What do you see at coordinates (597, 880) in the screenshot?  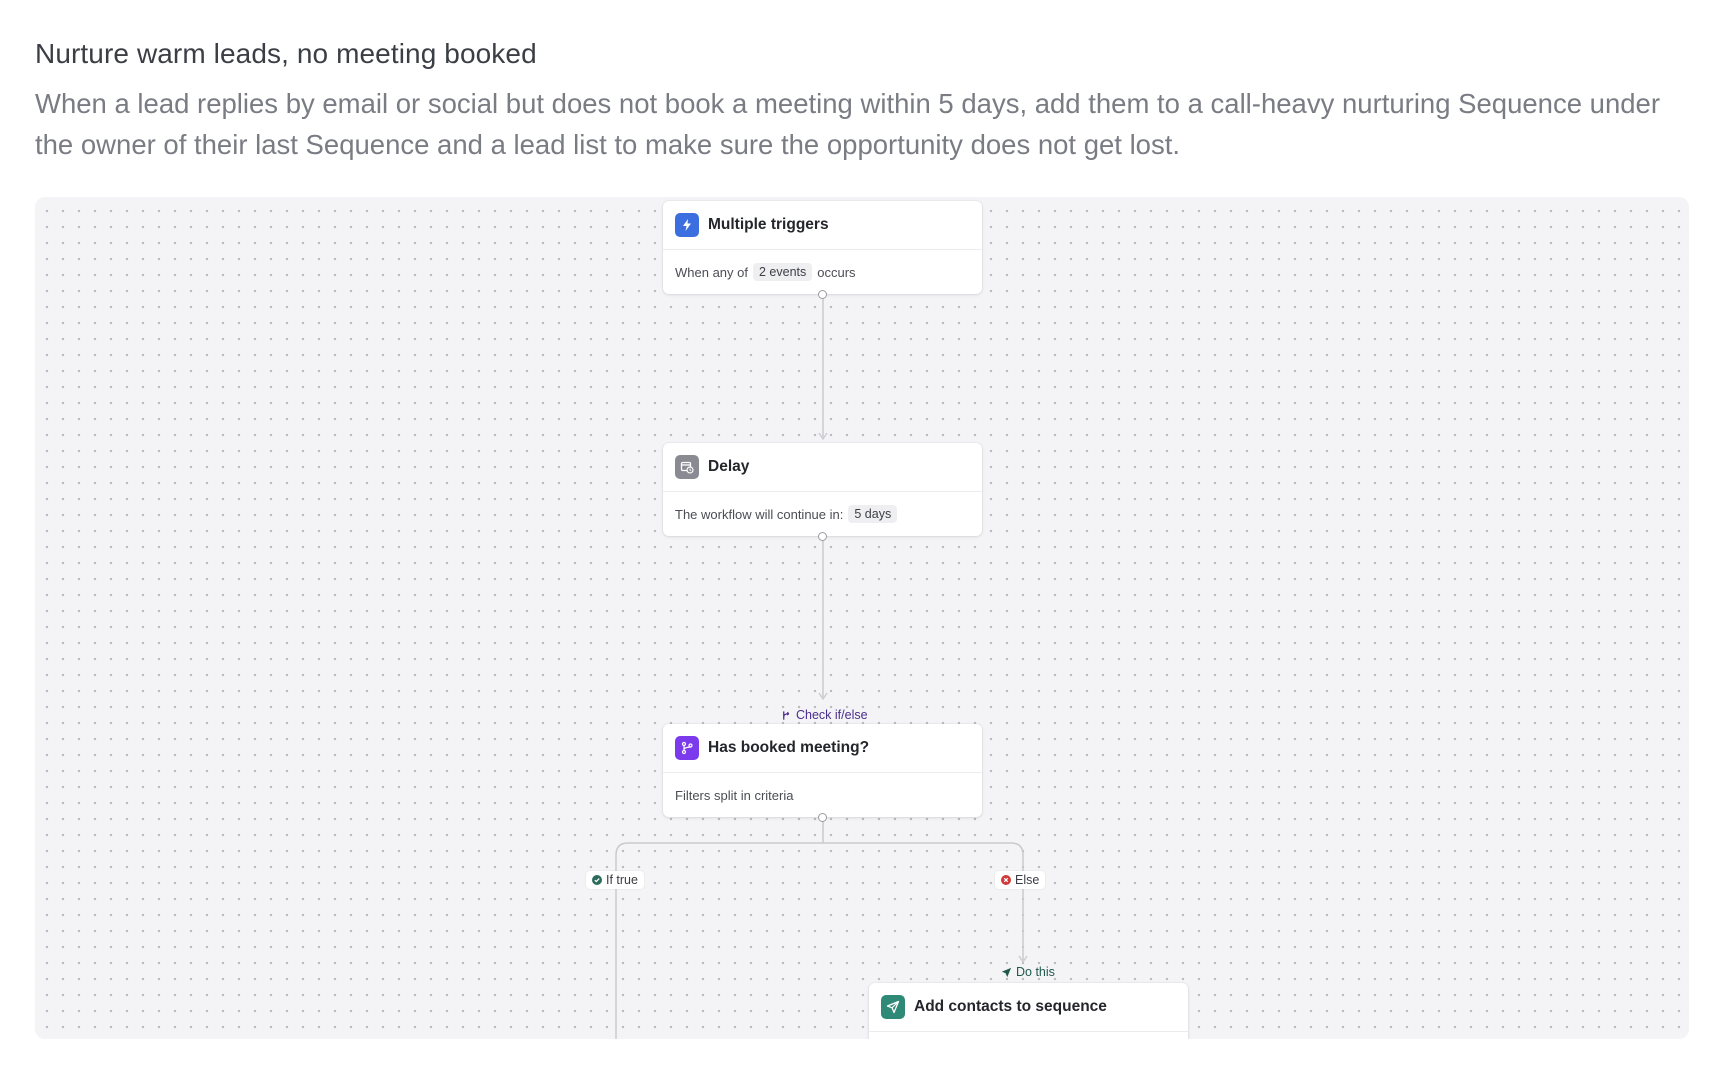 I see `check-circle-icon` at bounding box center [597, 880].